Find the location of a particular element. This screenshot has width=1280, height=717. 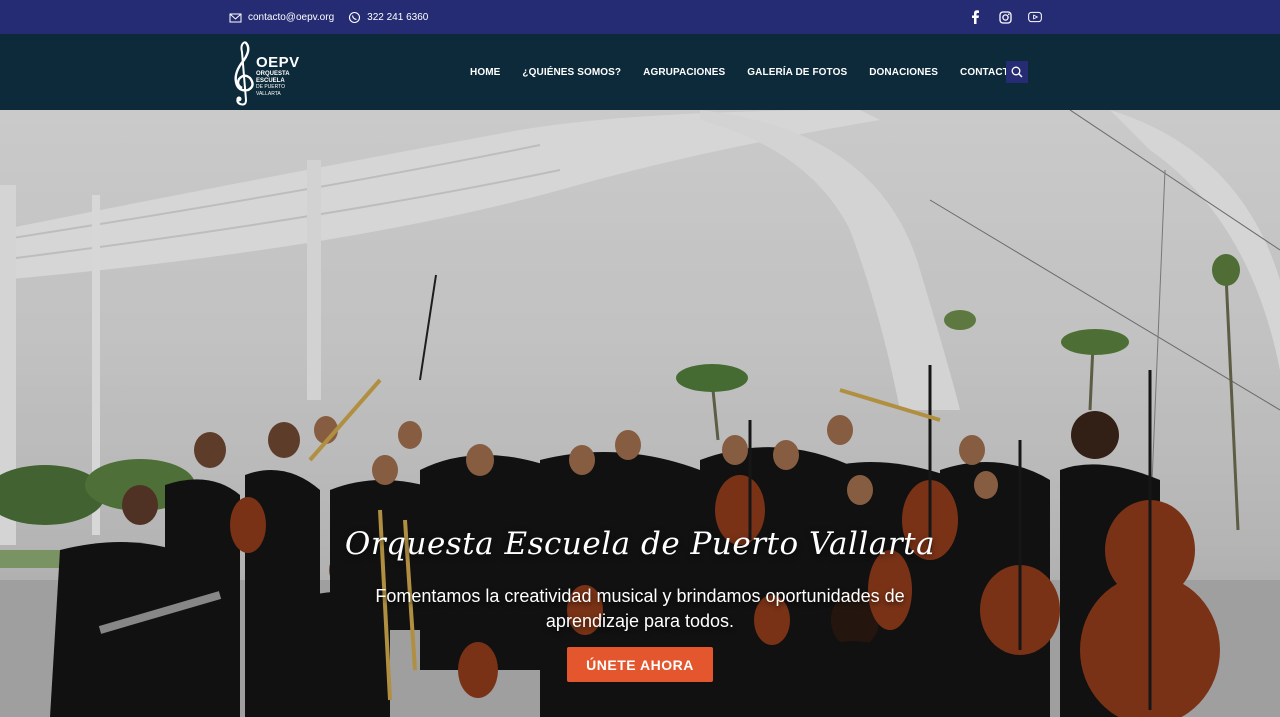

nav-galeria-de-fotos: GALERÍA DE FOTOS is located at coordinates (797, 72).